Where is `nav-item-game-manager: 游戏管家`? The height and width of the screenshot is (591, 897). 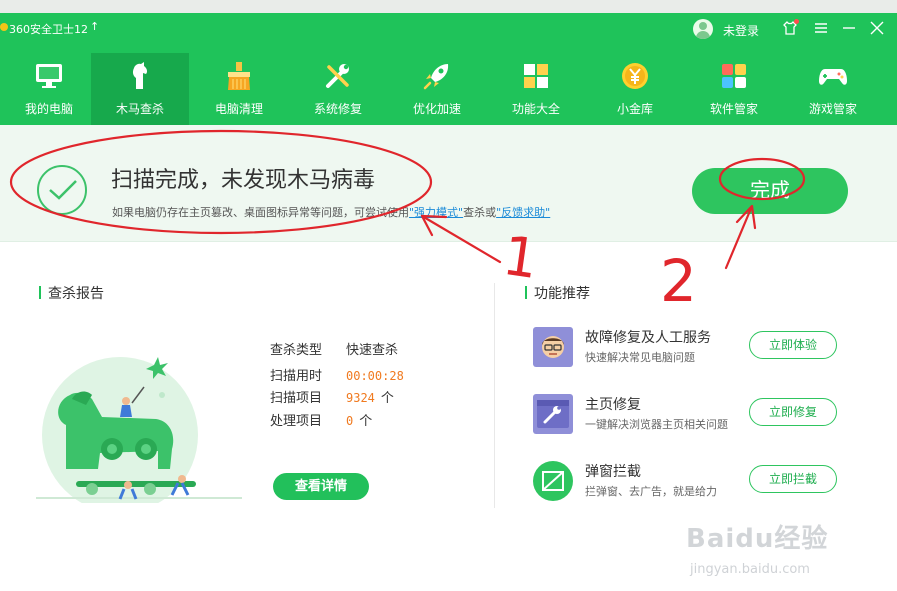 nav-item-game-manager: 游戏管家 is located at coordinates (833, 89).